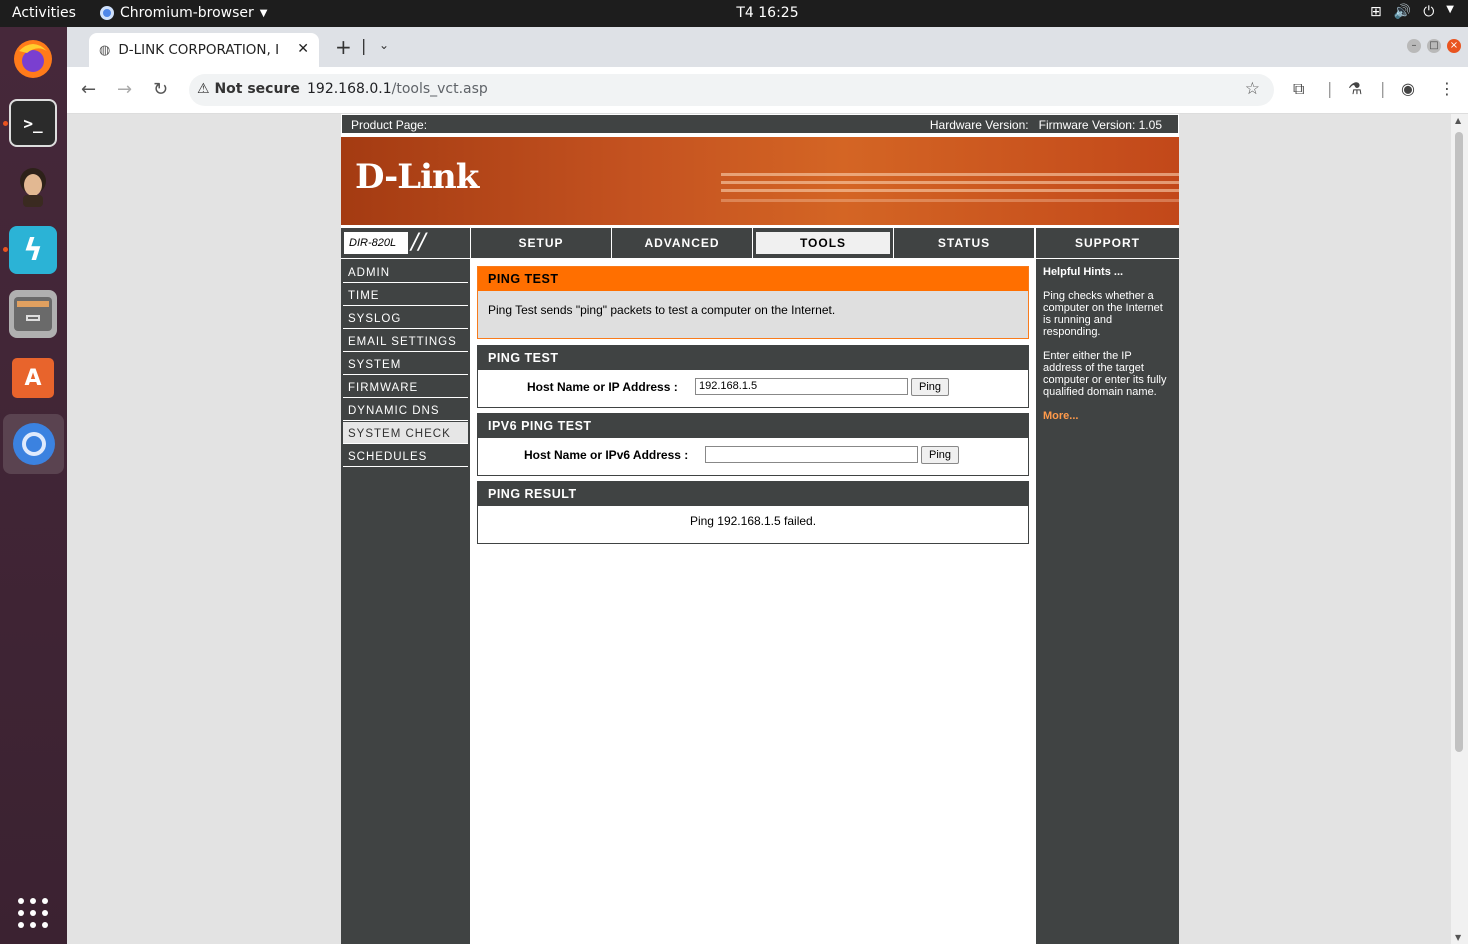  Describe the element at coordinates (801, 386) in the screenshot. I see `host-ip-input: 192.168.1.5` at that location.